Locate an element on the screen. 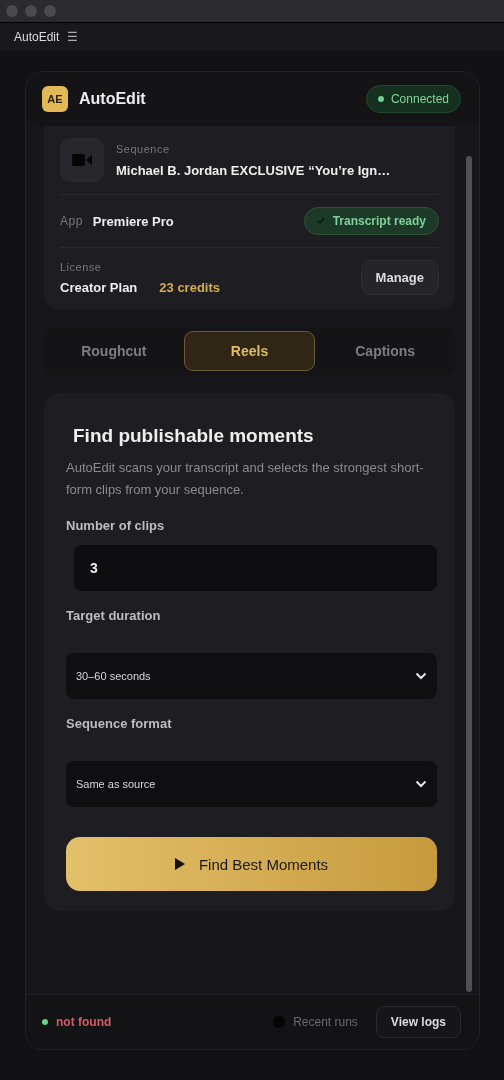  app-name: Premiere Pro is located at coordinates (133, 221).